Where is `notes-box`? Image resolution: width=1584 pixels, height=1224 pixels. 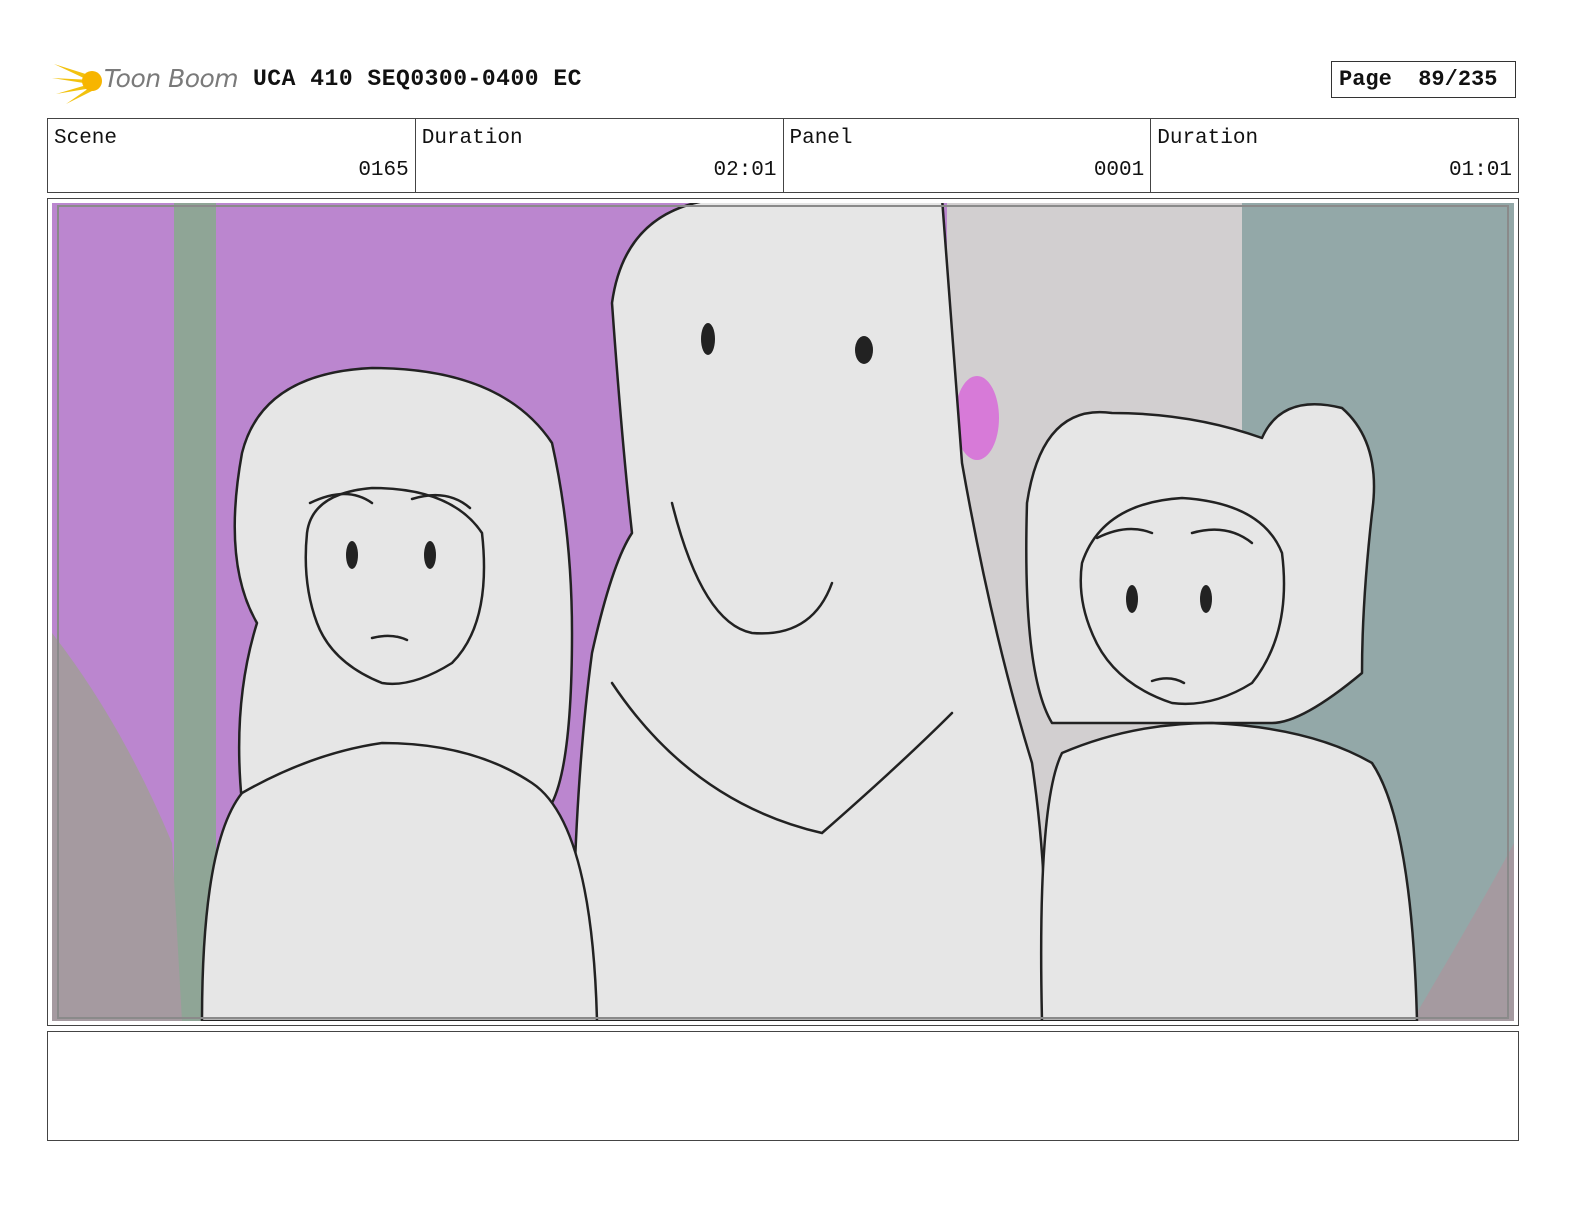 notes-box is located at coordinates (783, 1086).